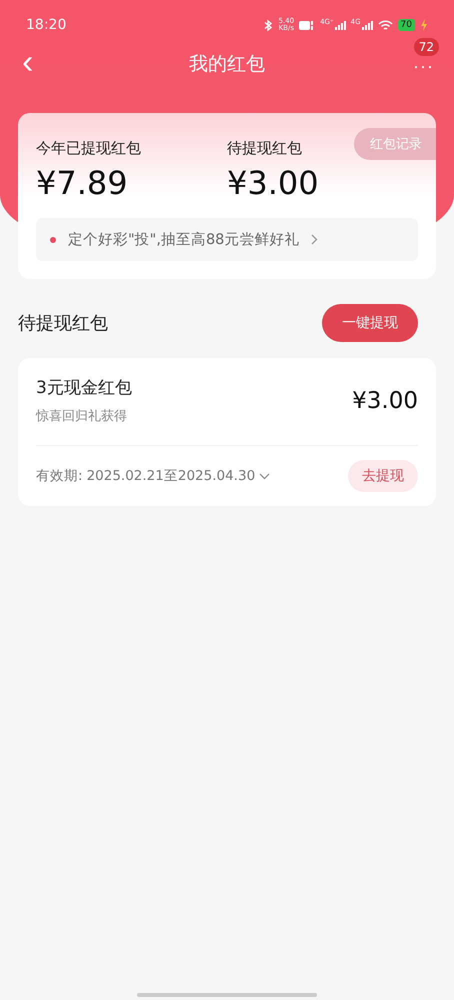 The width and height of the screenshot is (454, 1000). I want to click on packet-name: 3元现金红包, so click(84, 388).